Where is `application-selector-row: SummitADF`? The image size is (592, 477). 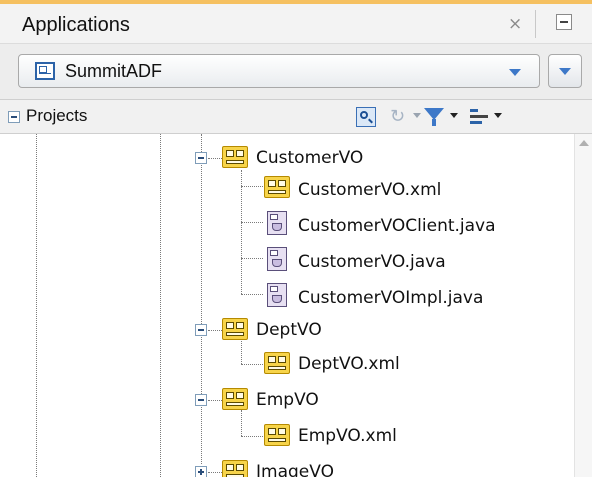 application-selector-row: SummitADF is located at coordinates (296, 72).